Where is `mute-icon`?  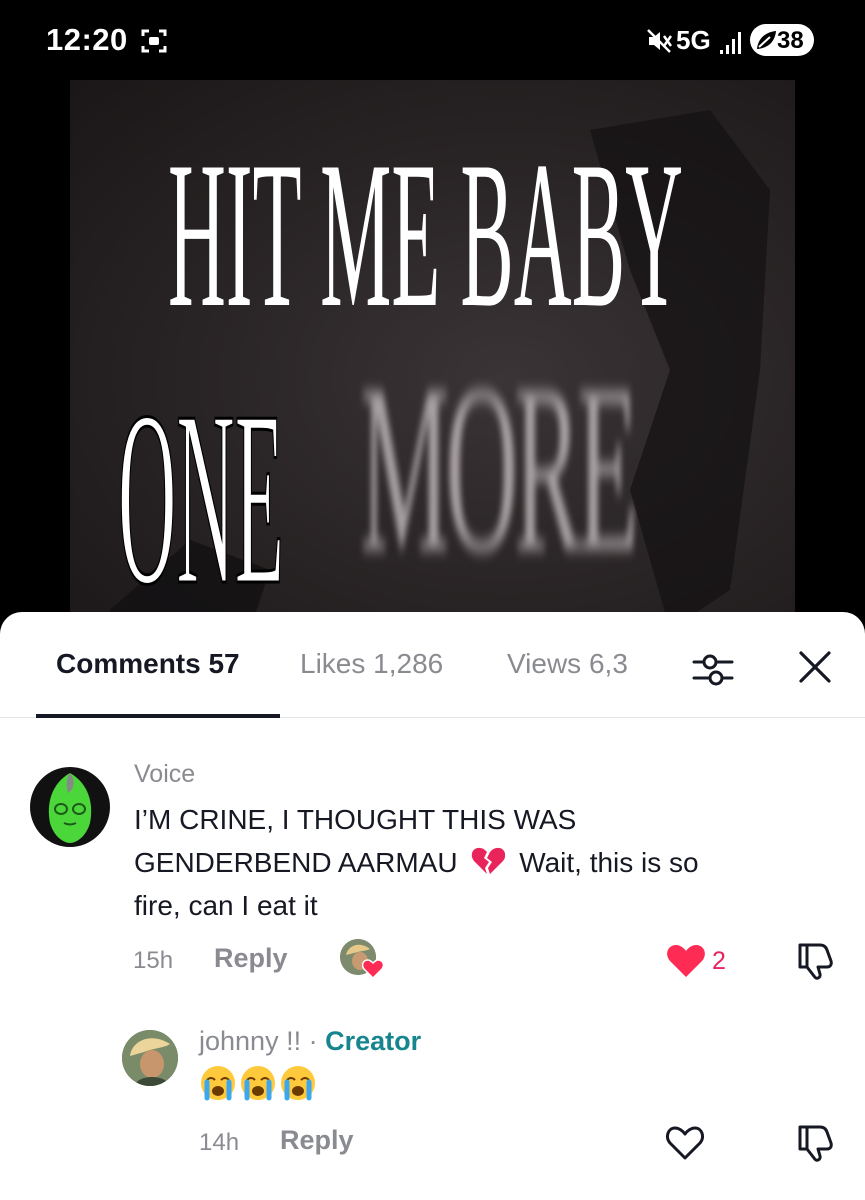 mute-icon is located at coordinates (659, 41).